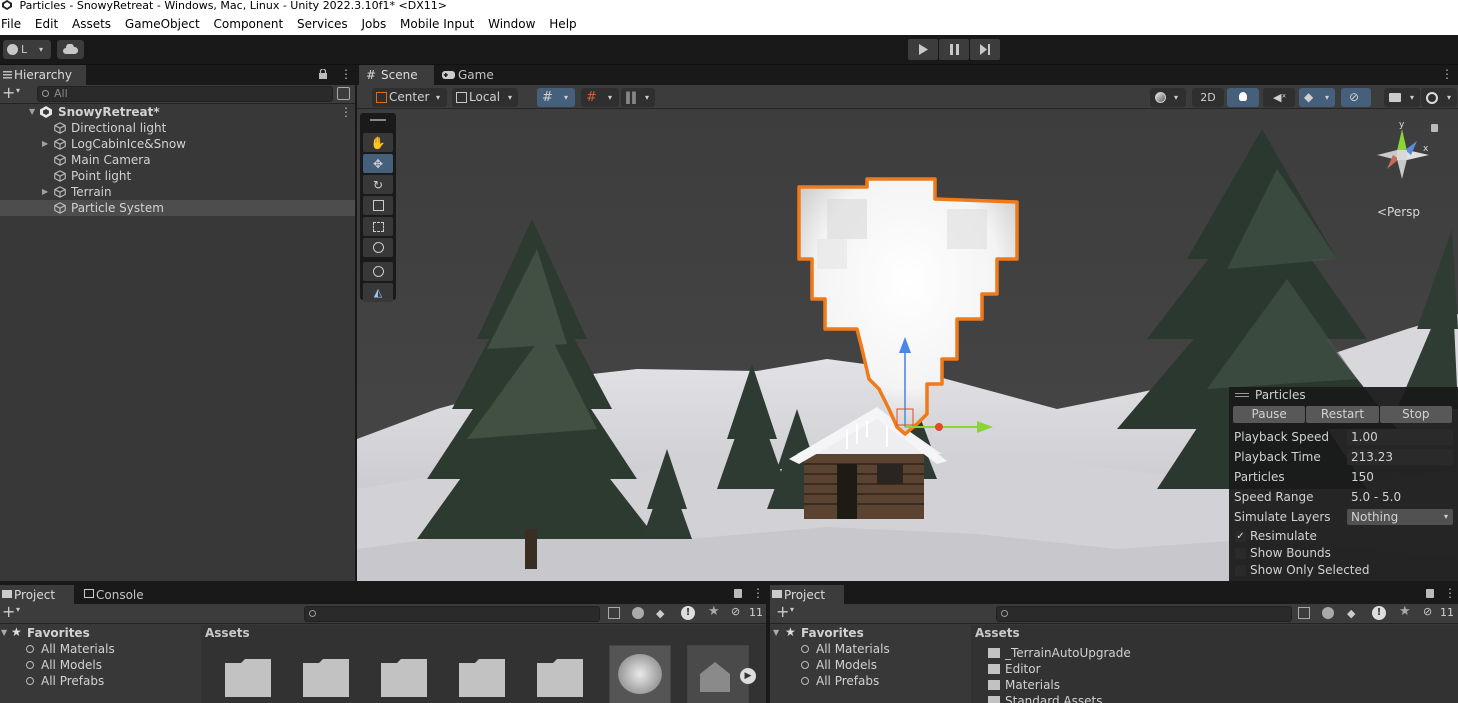  I want to click on particles-pause-button: Pause, so click(1269, 414).